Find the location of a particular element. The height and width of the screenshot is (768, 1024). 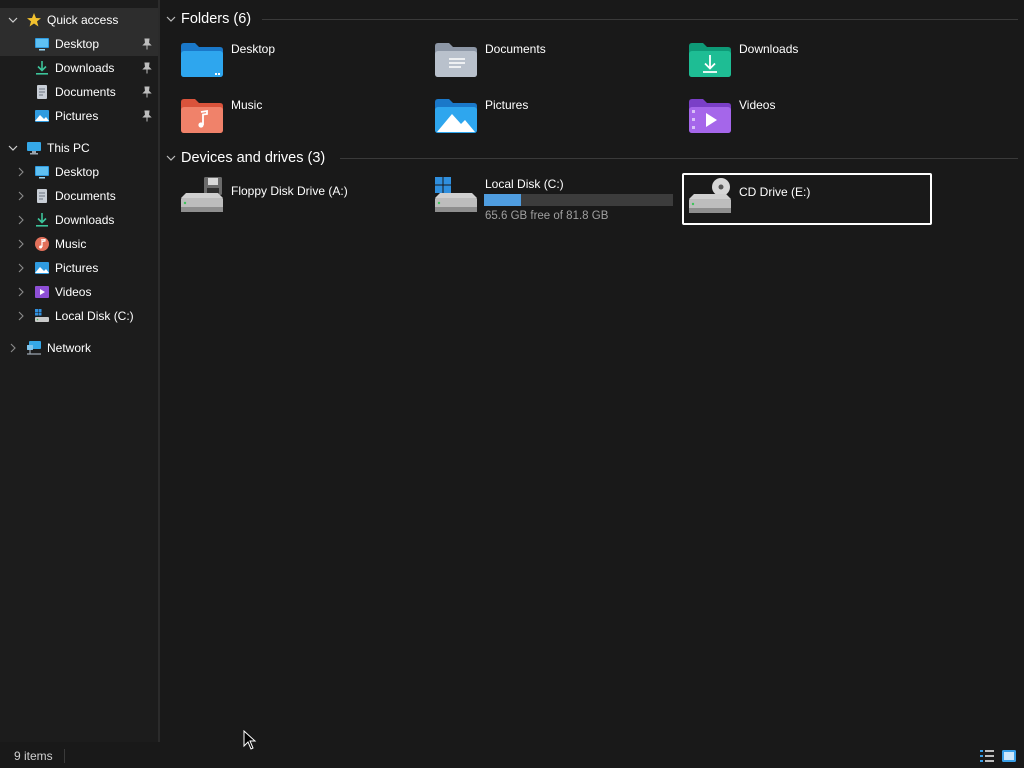

nav-pc-desktop: Desktop is located at coordinates (79, 172).